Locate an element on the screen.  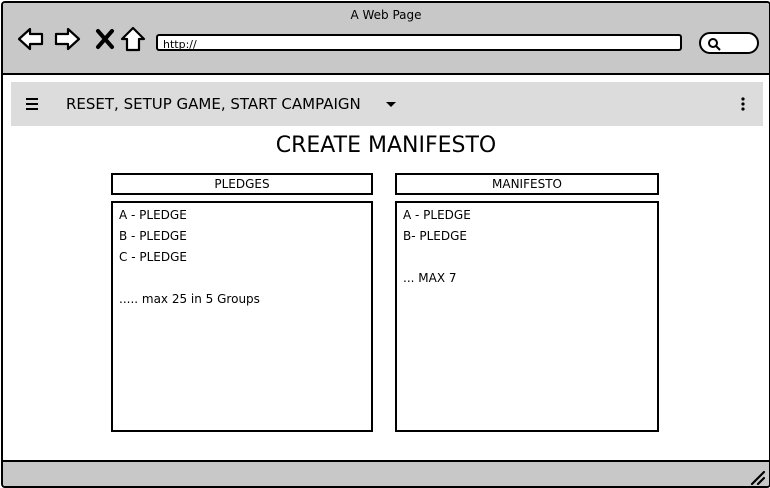
pledges-header: PLEDGES is located at coordinates (242, 184).